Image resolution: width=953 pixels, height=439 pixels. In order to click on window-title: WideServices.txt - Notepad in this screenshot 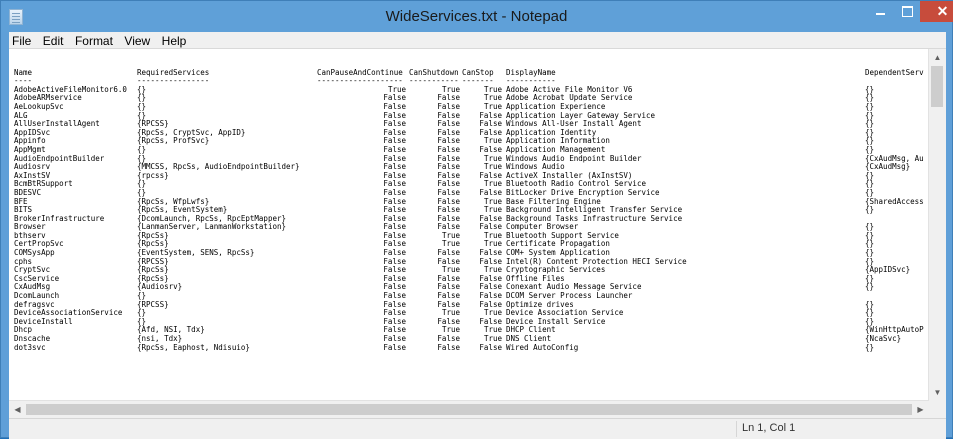, I will do `click(476, 16)`.